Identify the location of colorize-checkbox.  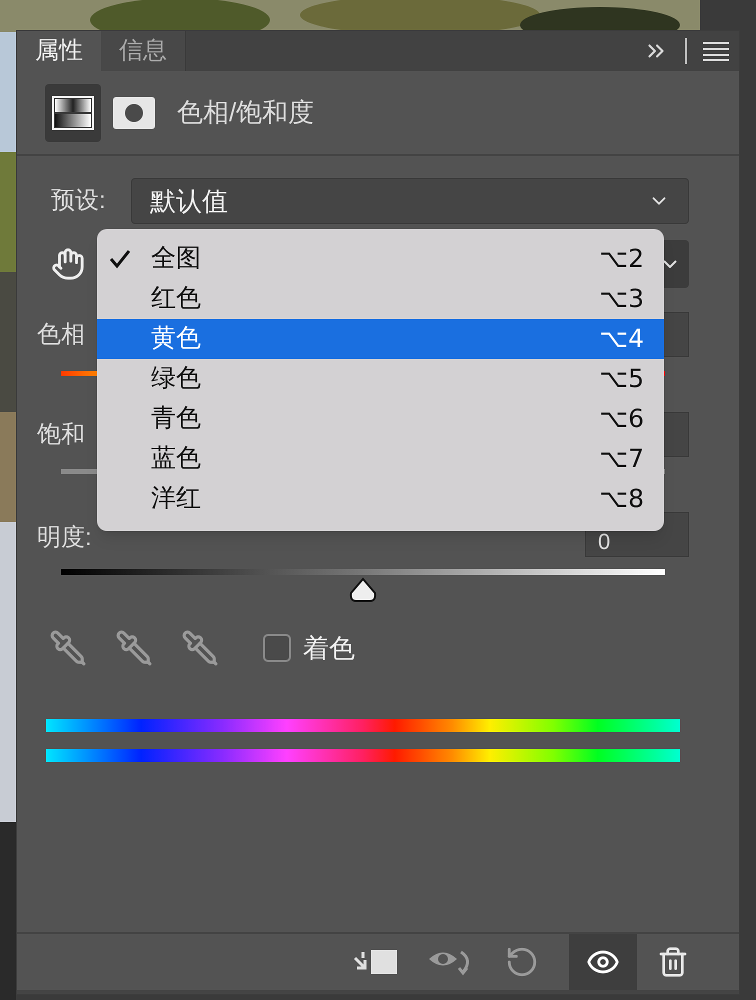
(277, 648).